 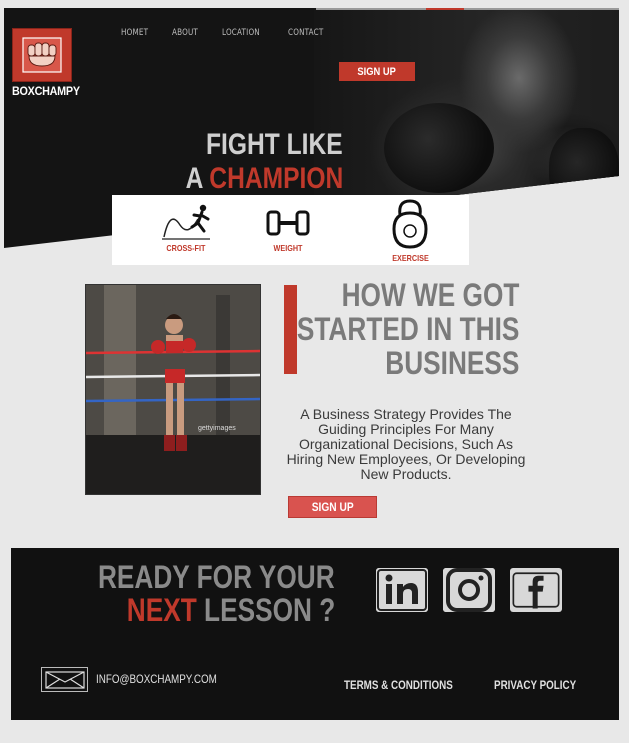 I want to click on nav-about: ABOUT, so click(x=185, y=33).